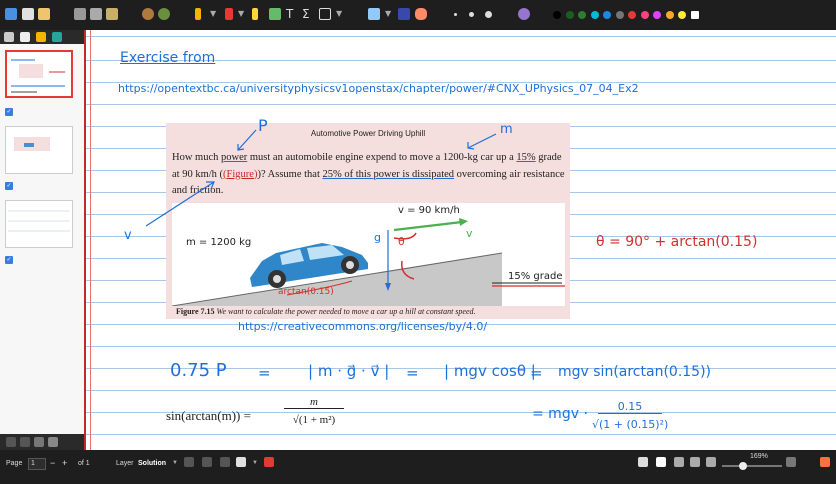  What do you see at coordinates (506, 129) in the screenshot?
I see `m-annotation: m` at bounding box center [506, 129].